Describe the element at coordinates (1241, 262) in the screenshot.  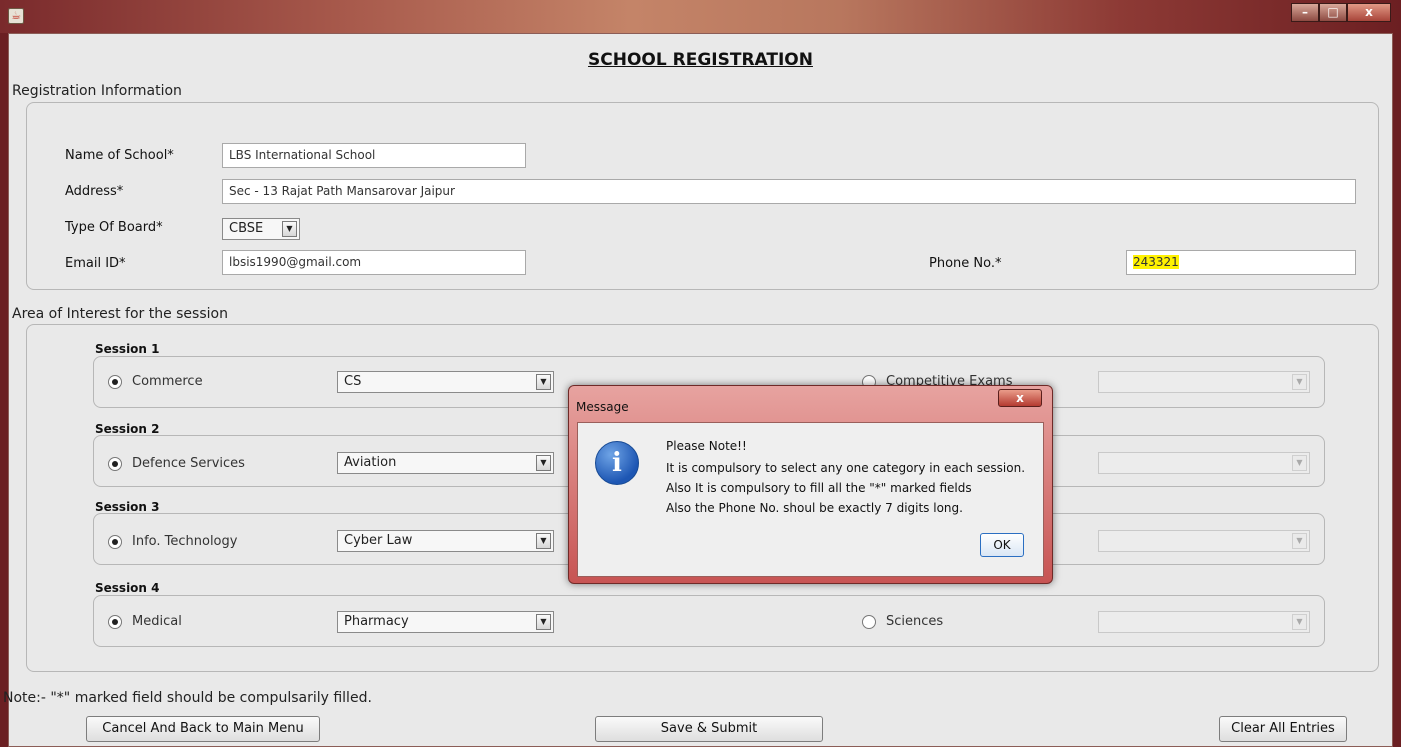
I see `phone-field: 243321` at that location.